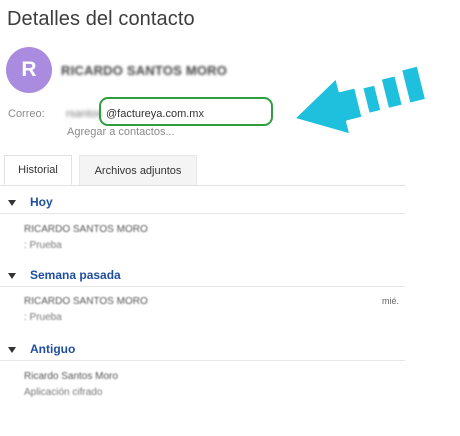 The image size is (460, 436). Describe the element at coordinates (202, 204) in the screenshot. I see `section-header-hoy: Hoy` at that location.